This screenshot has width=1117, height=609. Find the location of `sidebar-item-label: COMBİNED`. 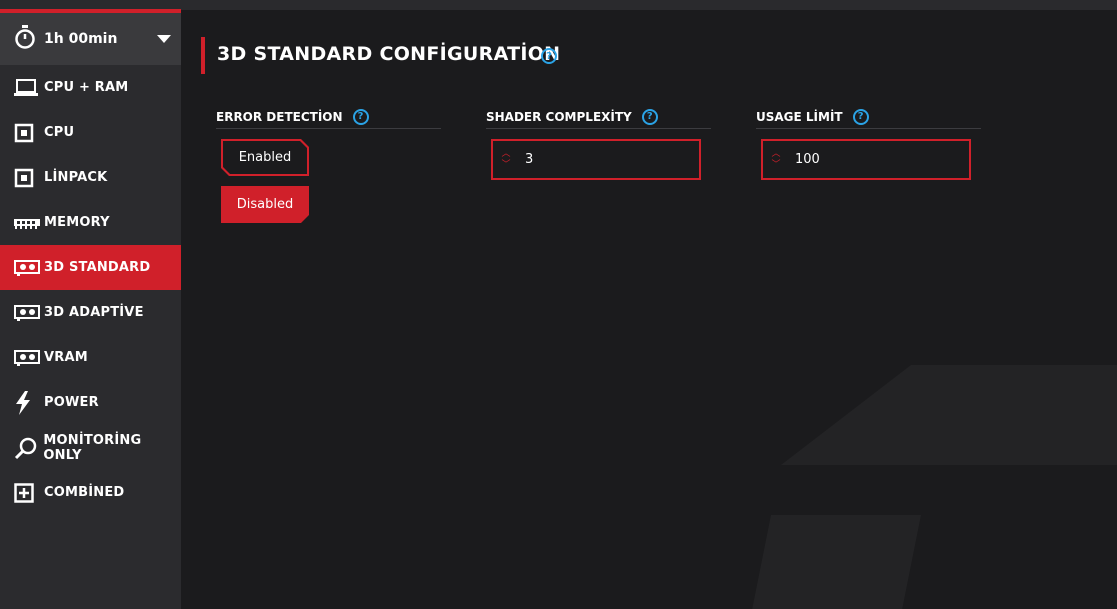

sidebar-item-label: COMBİNED is located at coordinates (84, 492).